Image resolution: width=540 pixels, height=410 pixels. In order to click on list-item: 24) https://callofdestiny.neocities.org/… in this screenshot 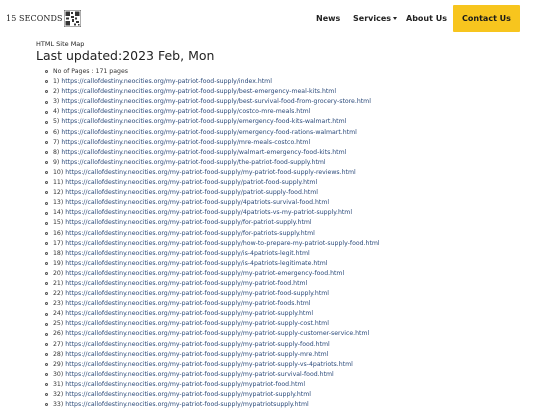, I will do `click(212, 314)`.